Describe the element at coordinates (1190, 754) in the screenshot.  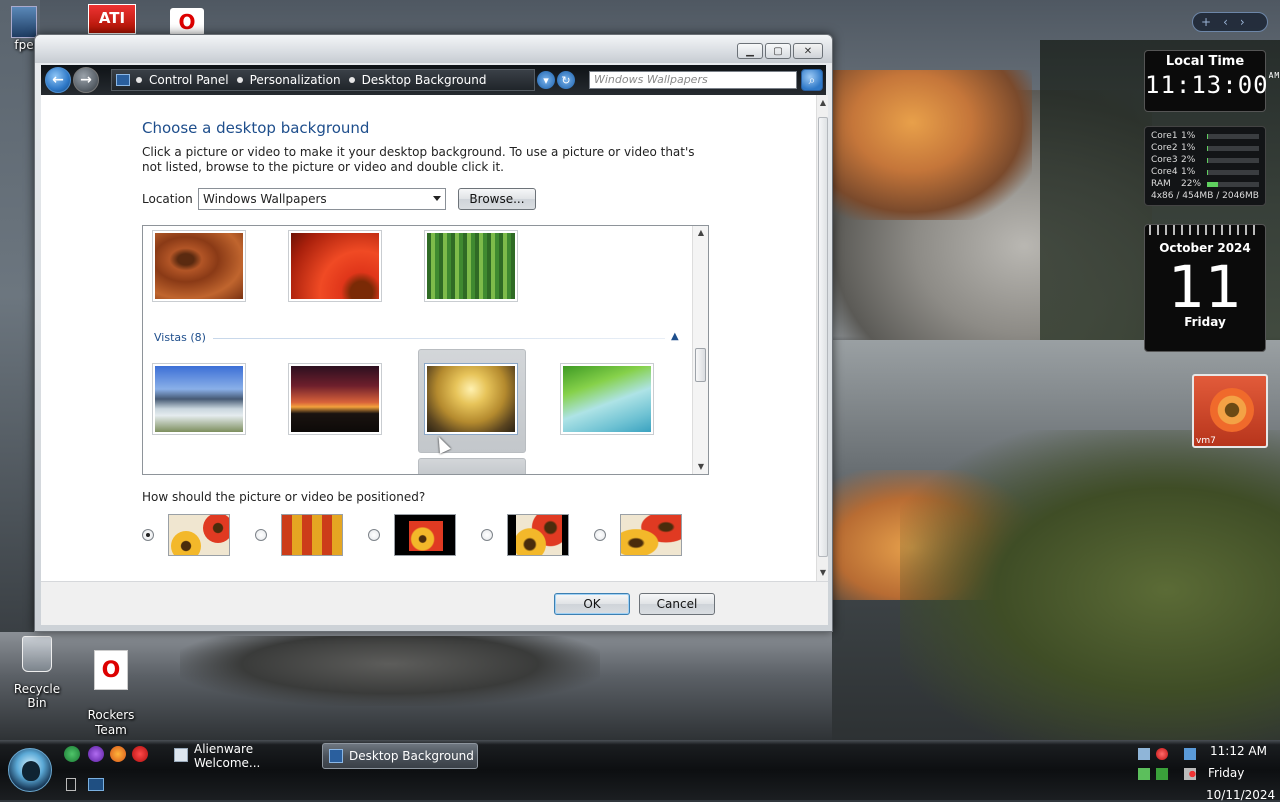
I see `network-icon` at that location.